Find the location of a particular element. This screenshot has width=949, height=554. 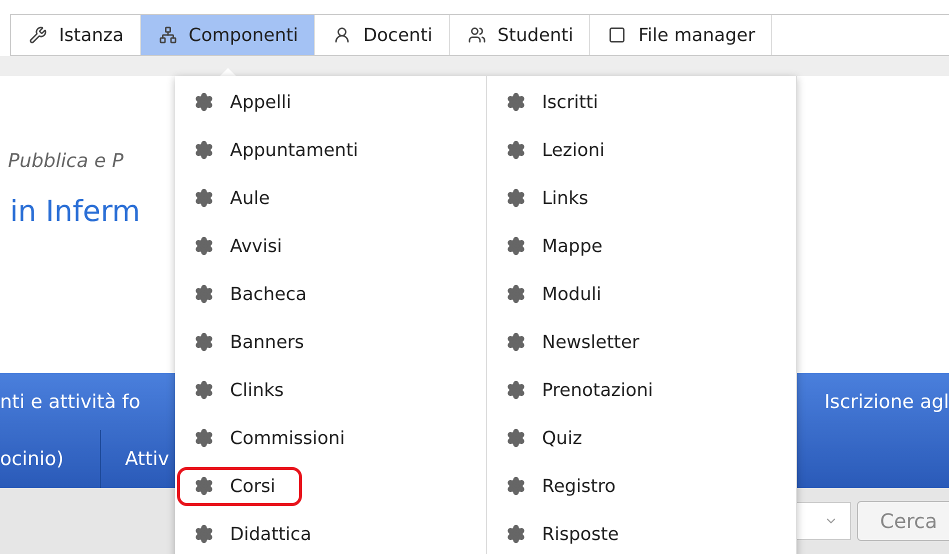

menu-item: Didattica is located at coordinates (257, 534).